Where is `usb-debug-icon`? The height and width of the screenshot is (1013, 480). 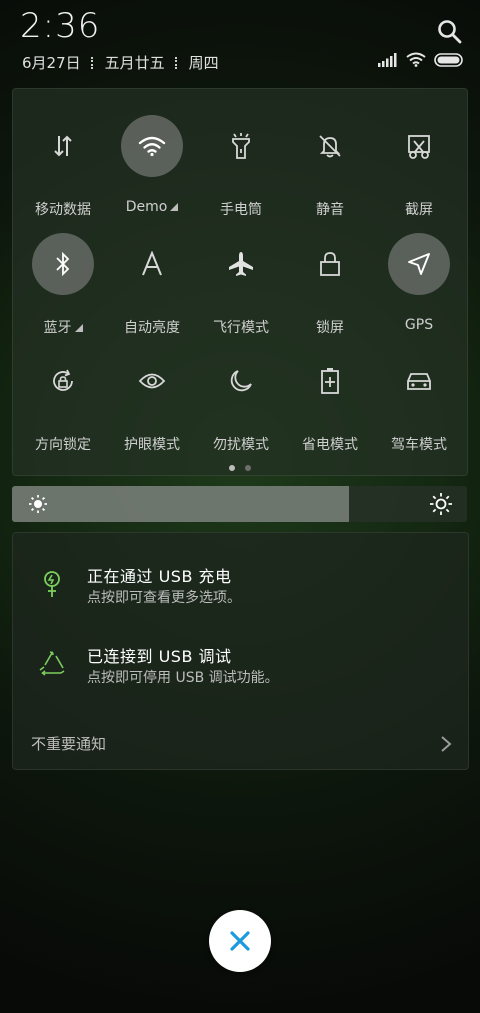
usb-debug-icon is located at coordinates (52, 663).